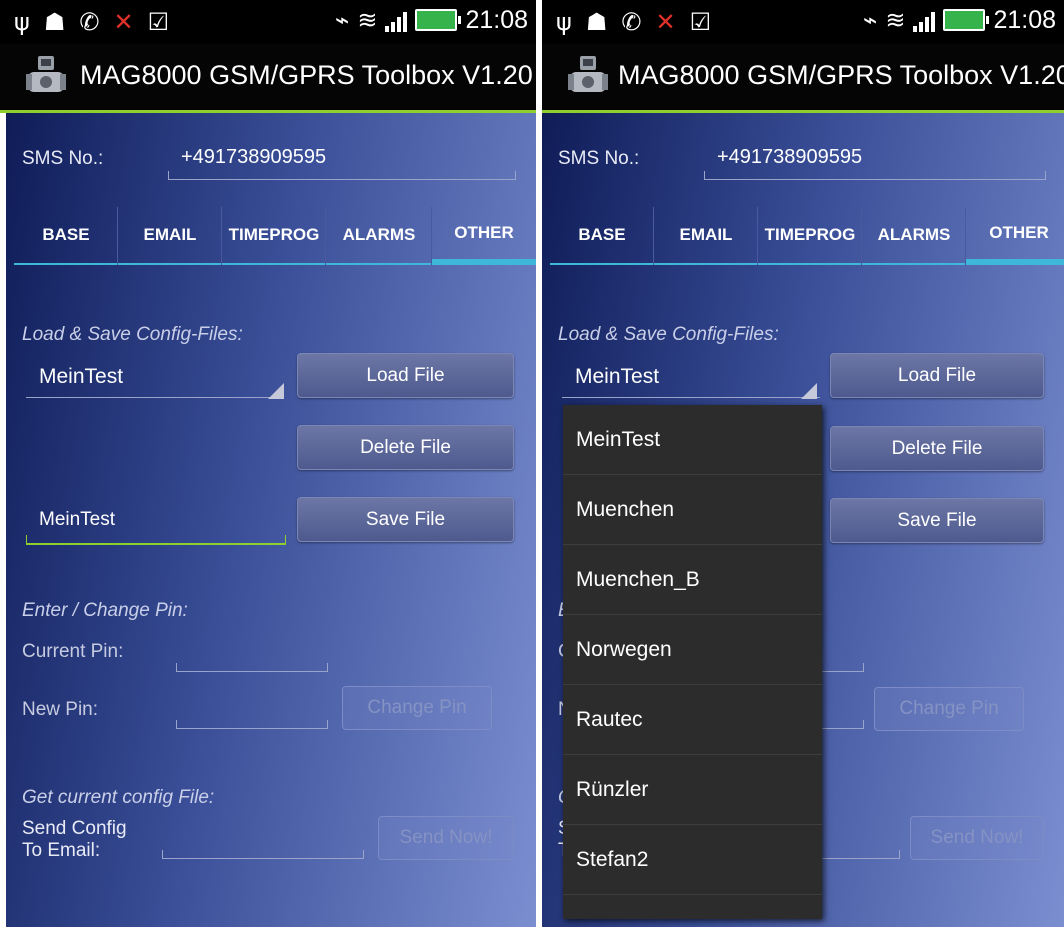 The image size is (1064, 927). I want to click on new-pin-label: New Pin:, so click(60, 709).